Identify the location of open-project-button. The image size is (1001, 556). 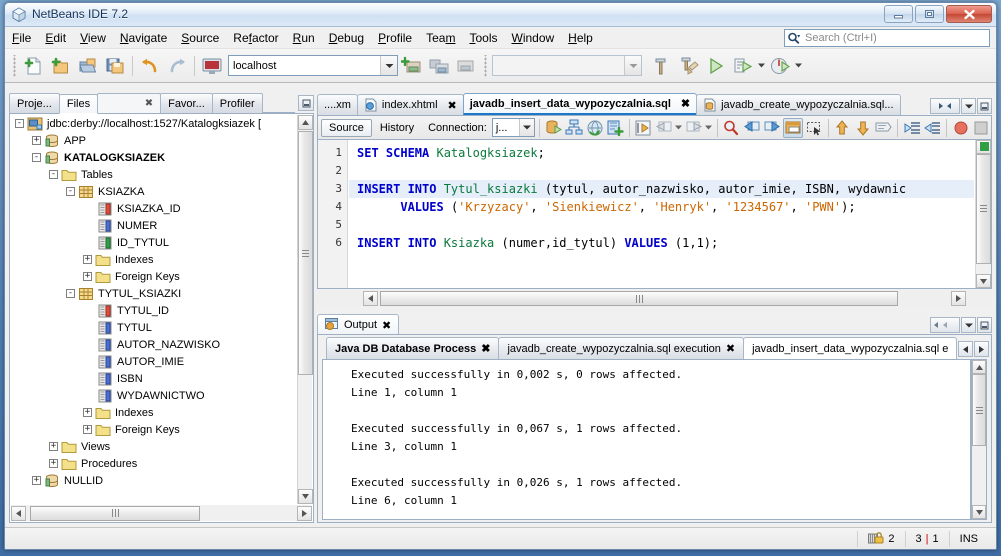
(88, 66).